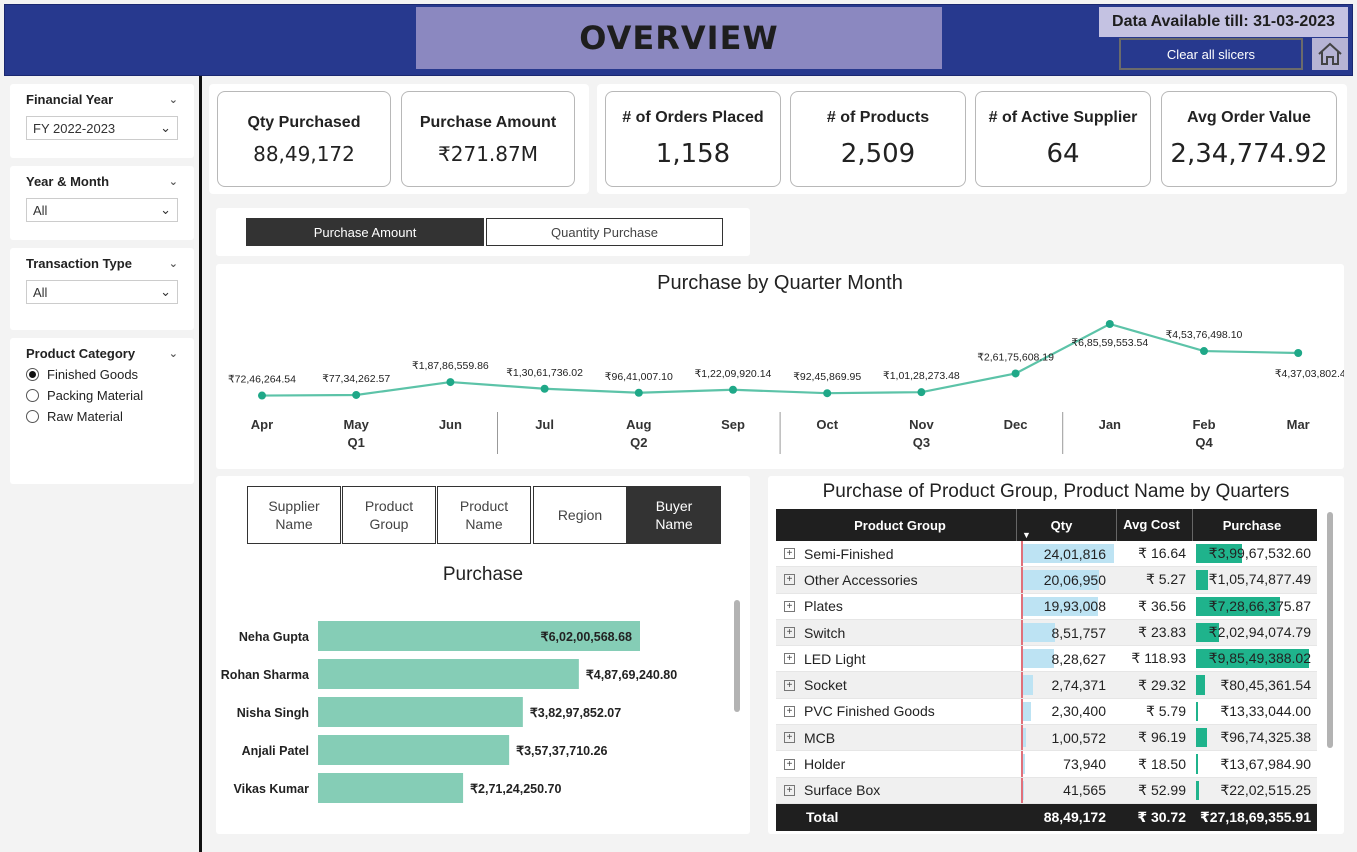  I want to click on cell-qty: 41,565, so click(1066, 790).